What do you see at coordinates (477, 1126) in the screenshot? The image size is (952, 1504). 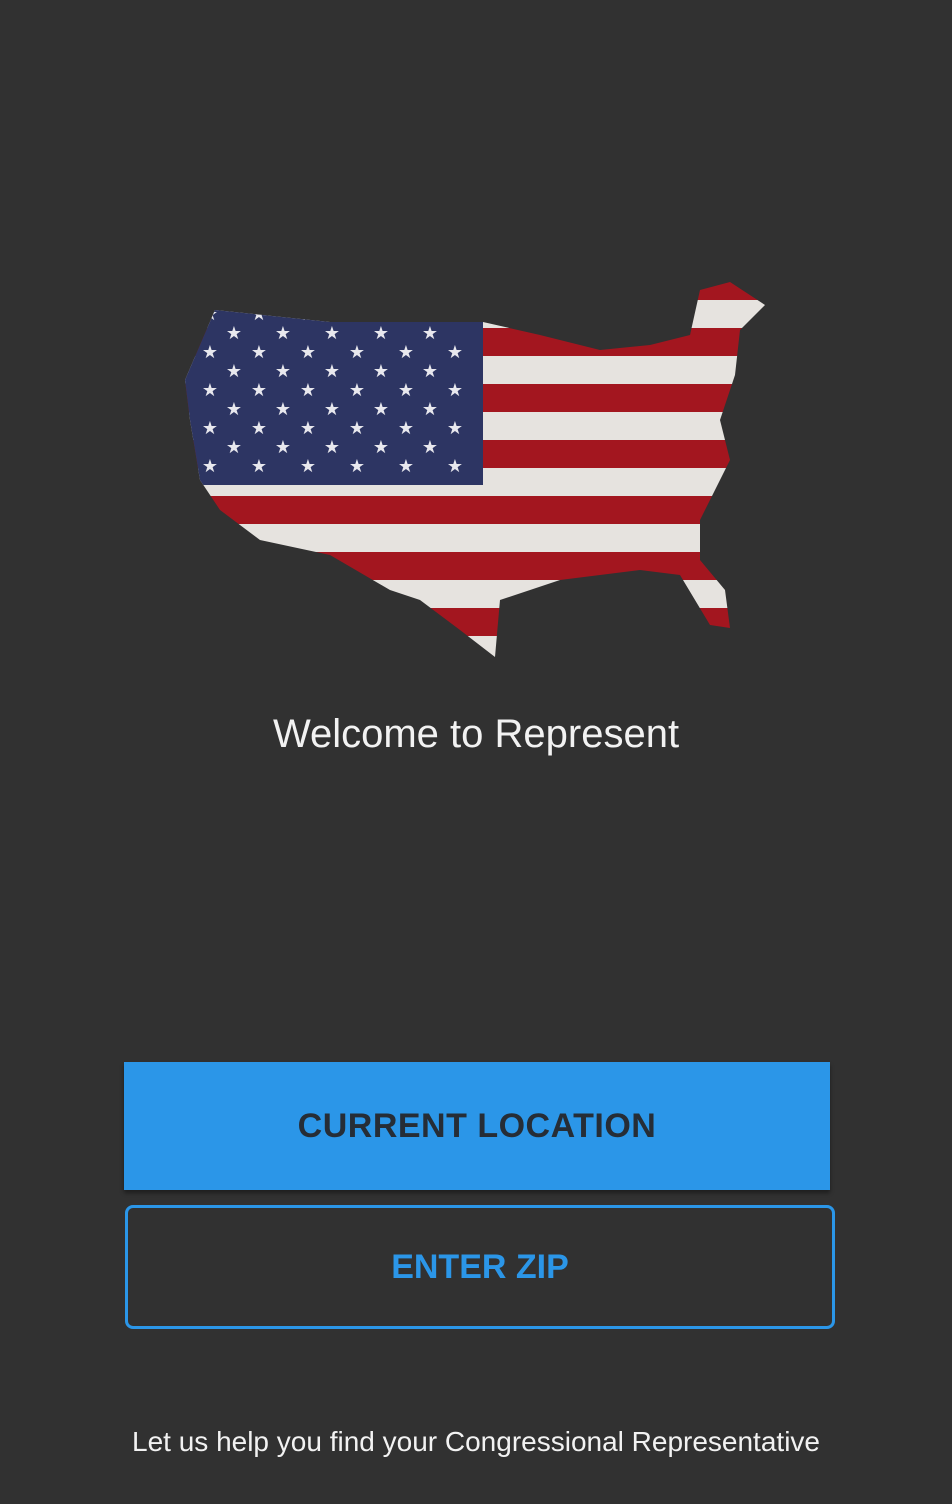 I see `current-location-button: CURRENT LOCATION` at bounding box center [477, 1126].